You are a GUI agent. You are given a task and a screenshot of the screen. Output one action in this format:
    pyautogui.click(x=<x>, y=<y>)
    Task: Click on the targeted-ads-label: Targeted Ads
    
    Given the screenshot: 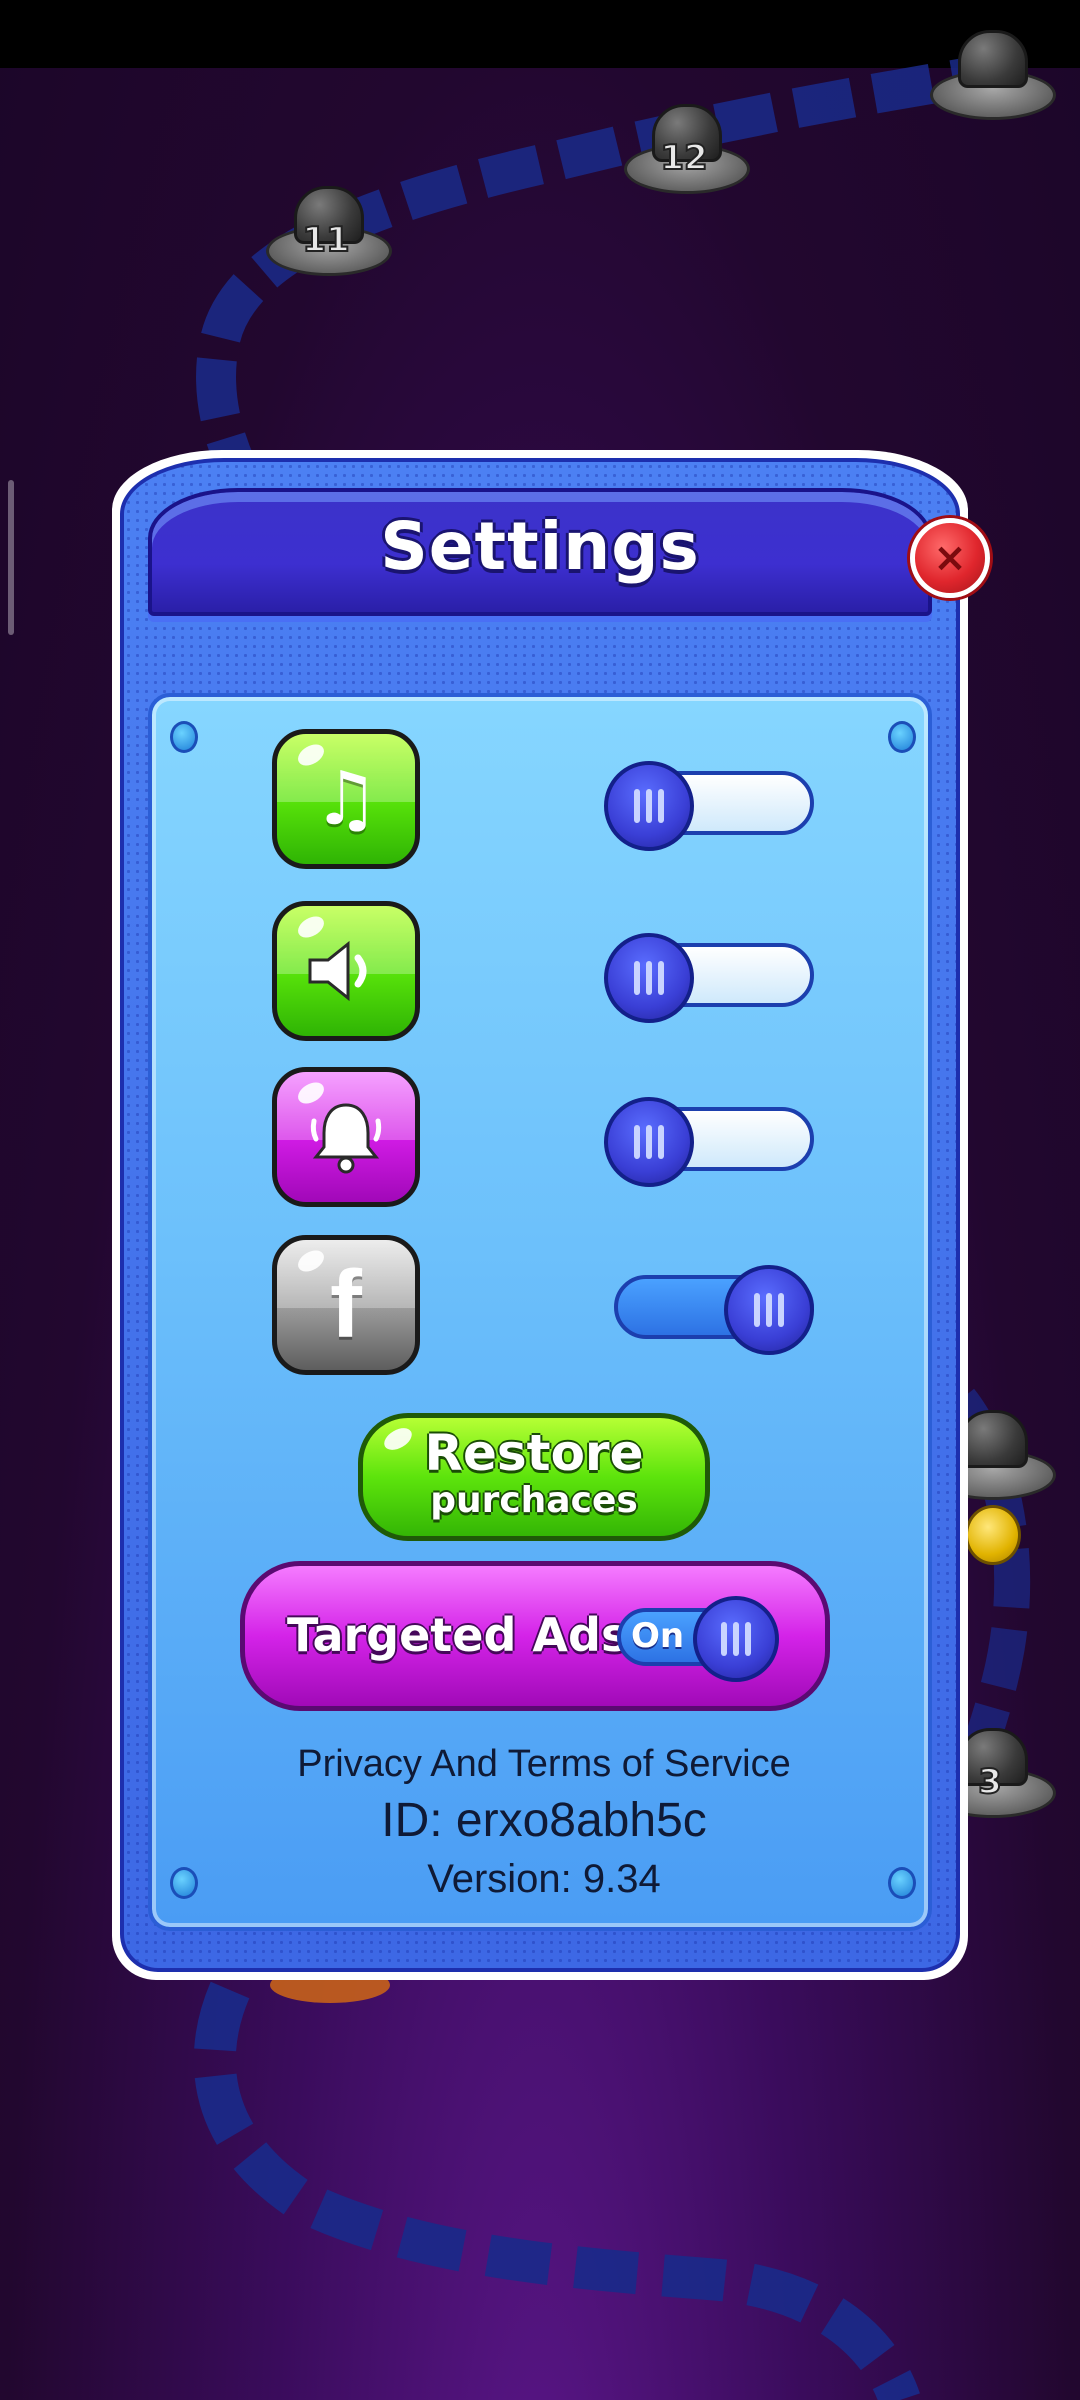 What is the action you would take?
    pyautogui.click(x=458, y=1635)
    